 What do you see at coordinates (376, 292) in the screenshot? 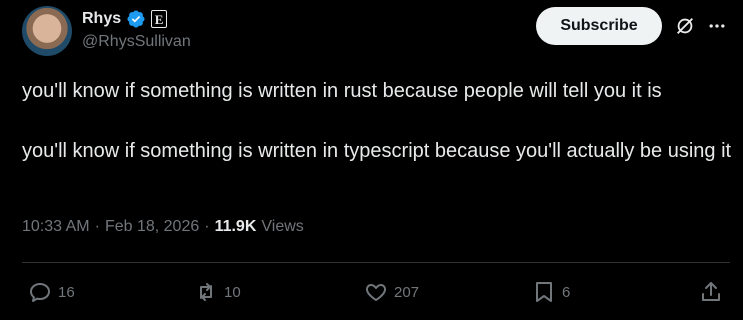
I see `like-icon` at bounding box center [376, 292].